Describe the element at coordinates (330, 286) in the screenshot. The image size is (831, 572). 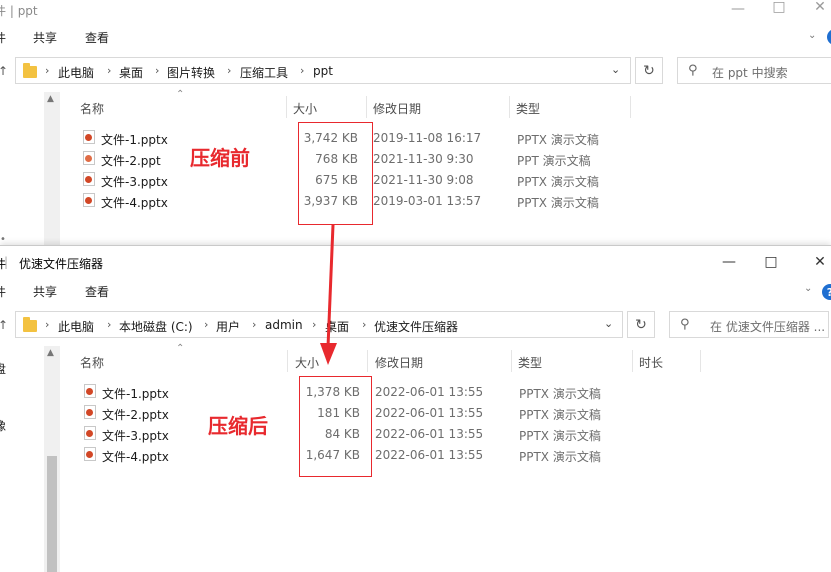
I see `arrow-shaft` at that location.